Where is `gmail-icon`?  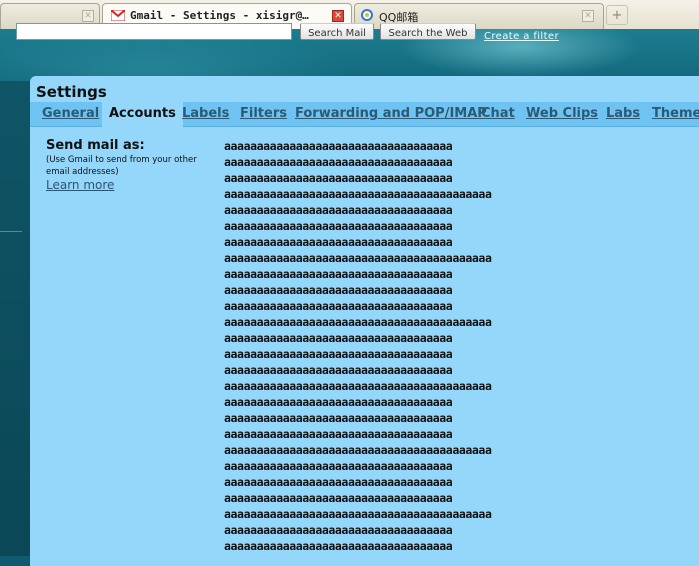 gmail-icon is located at coordinates (118, 15).